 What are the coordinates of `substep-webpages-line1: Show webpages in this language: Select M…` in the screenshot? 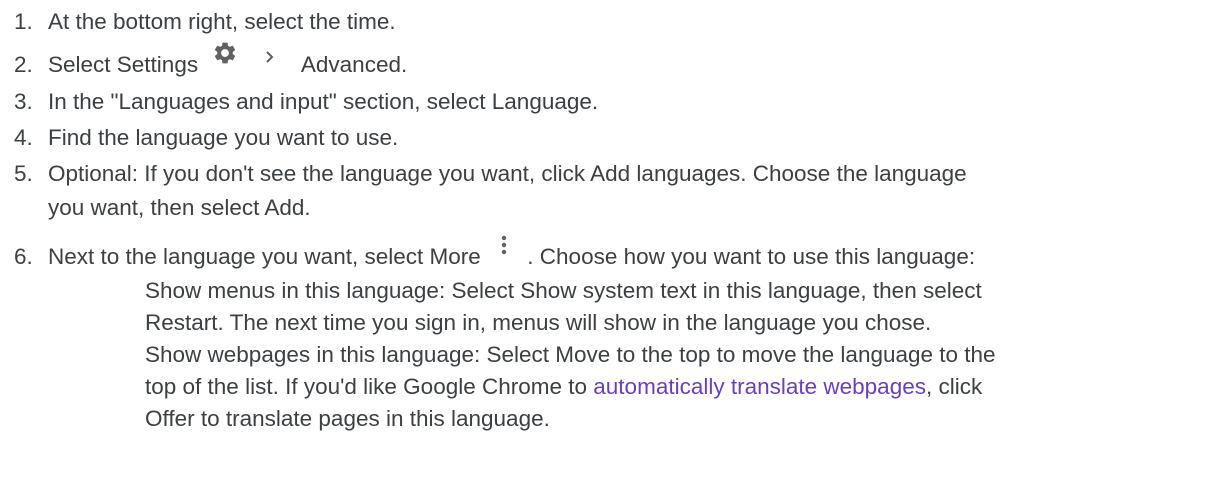 It's located at (570, 354).